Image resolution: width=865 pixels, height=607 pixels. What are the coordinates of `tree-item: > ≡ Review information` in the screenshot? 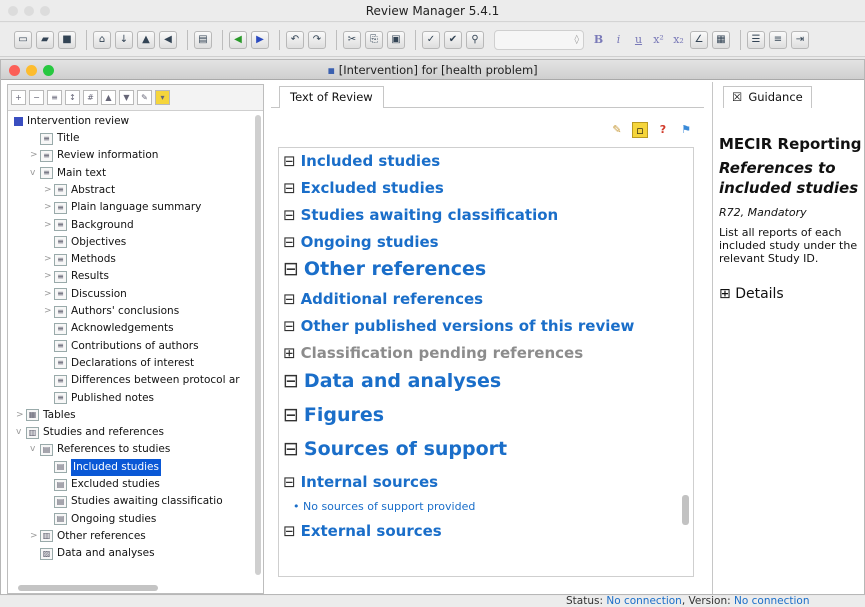 It's located at (94, 155).